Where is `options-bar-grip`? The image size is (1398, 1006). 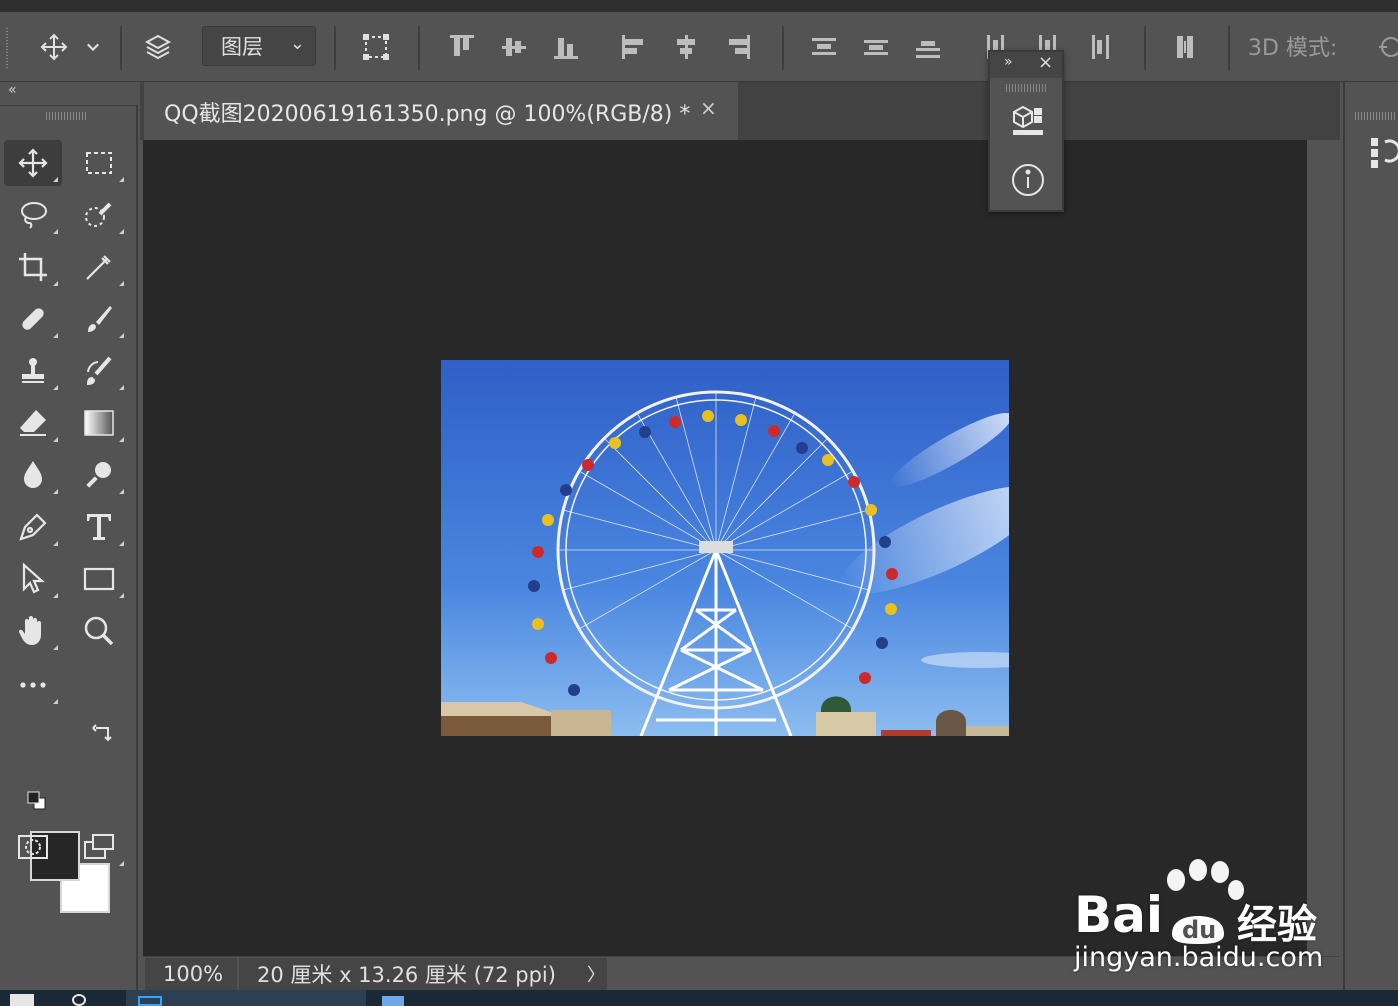
options-bar-grip is located at coordinates (7, 48).